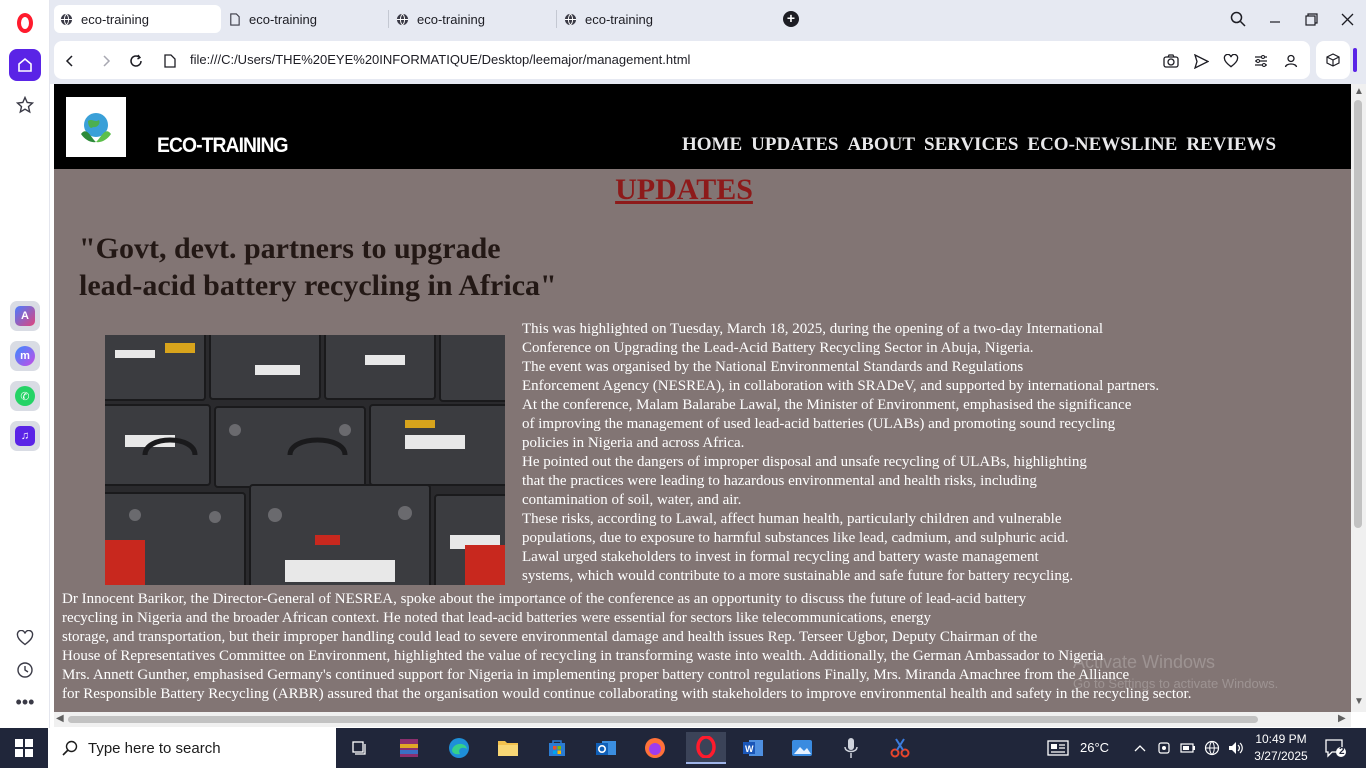 Image resolution: width=1366 pixels, height=768 pixels. I want to click on winrar-icon, so click(409, 748).